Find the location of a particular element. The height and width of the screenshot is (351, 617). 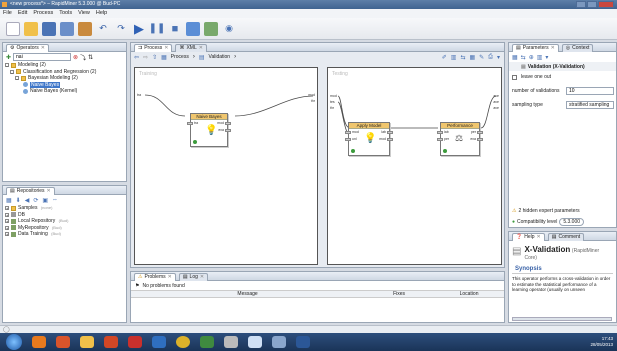

forward-arrow-icon: ⇨ is located at coordinates (145, 57).